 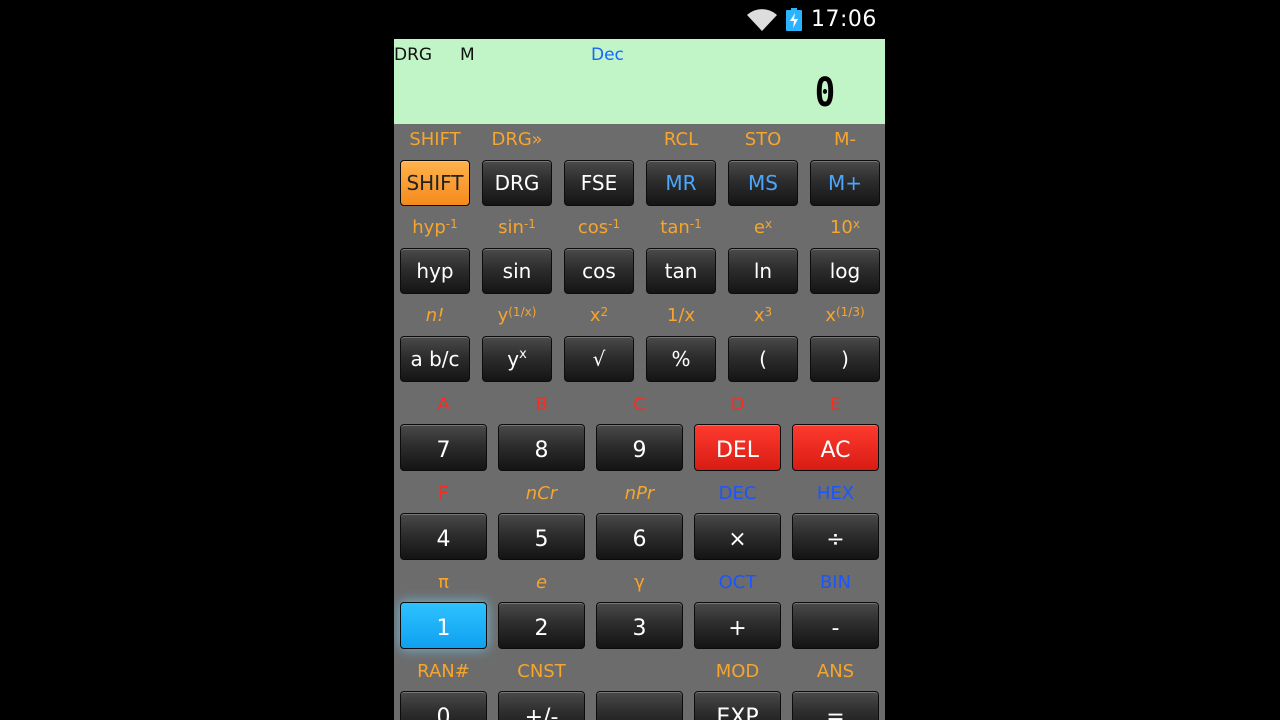 I want to click on factorial-label: n!, so click(x=435, y=315).